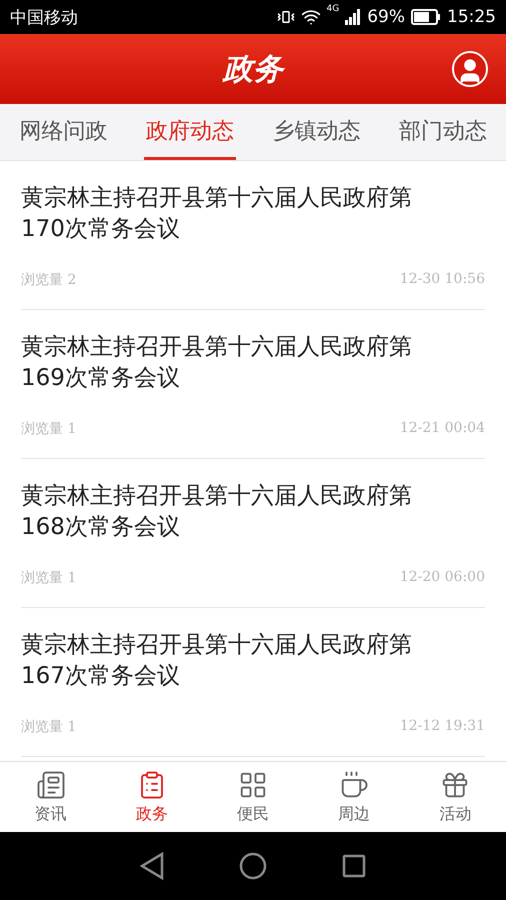 The image size is (506, 900). What do you see at coordinates (44, 17) in the screenshot?
I see `carrier-name: 中国移动` at bounding box center [44, 17].